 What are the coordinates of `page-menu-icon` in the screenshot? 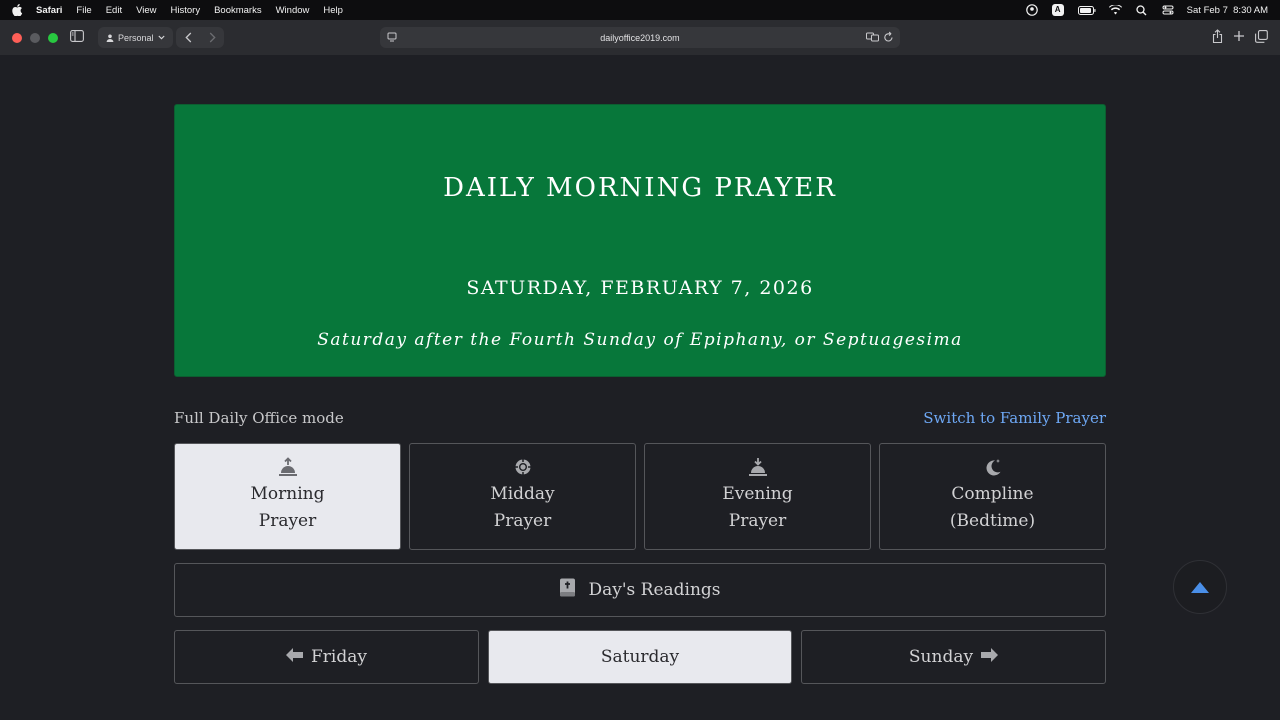 It's located at (392, 38).